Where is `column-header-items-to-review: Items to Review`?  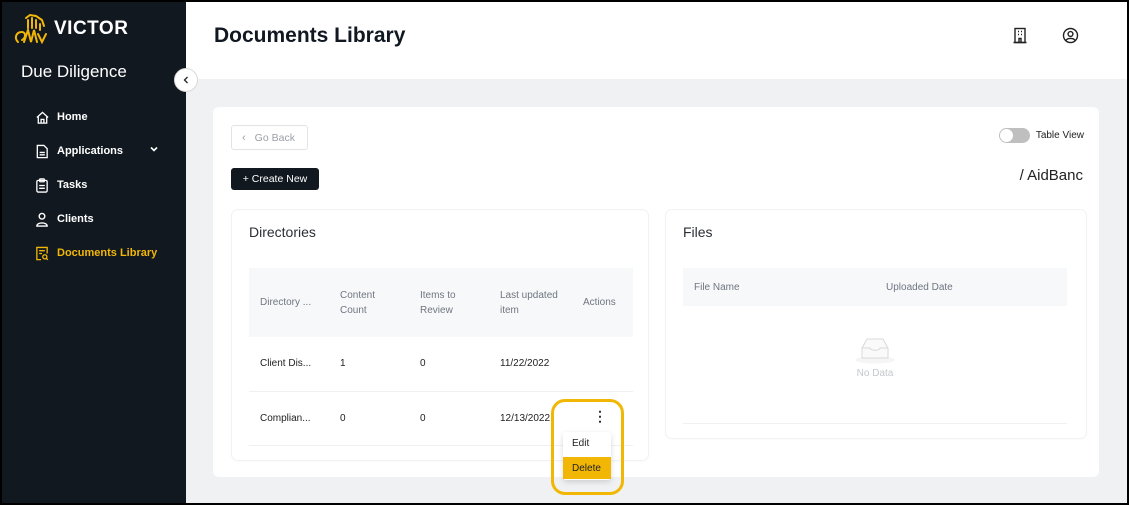
column-header-items-to-review: Items to Review is located at coordinates (449, 302).